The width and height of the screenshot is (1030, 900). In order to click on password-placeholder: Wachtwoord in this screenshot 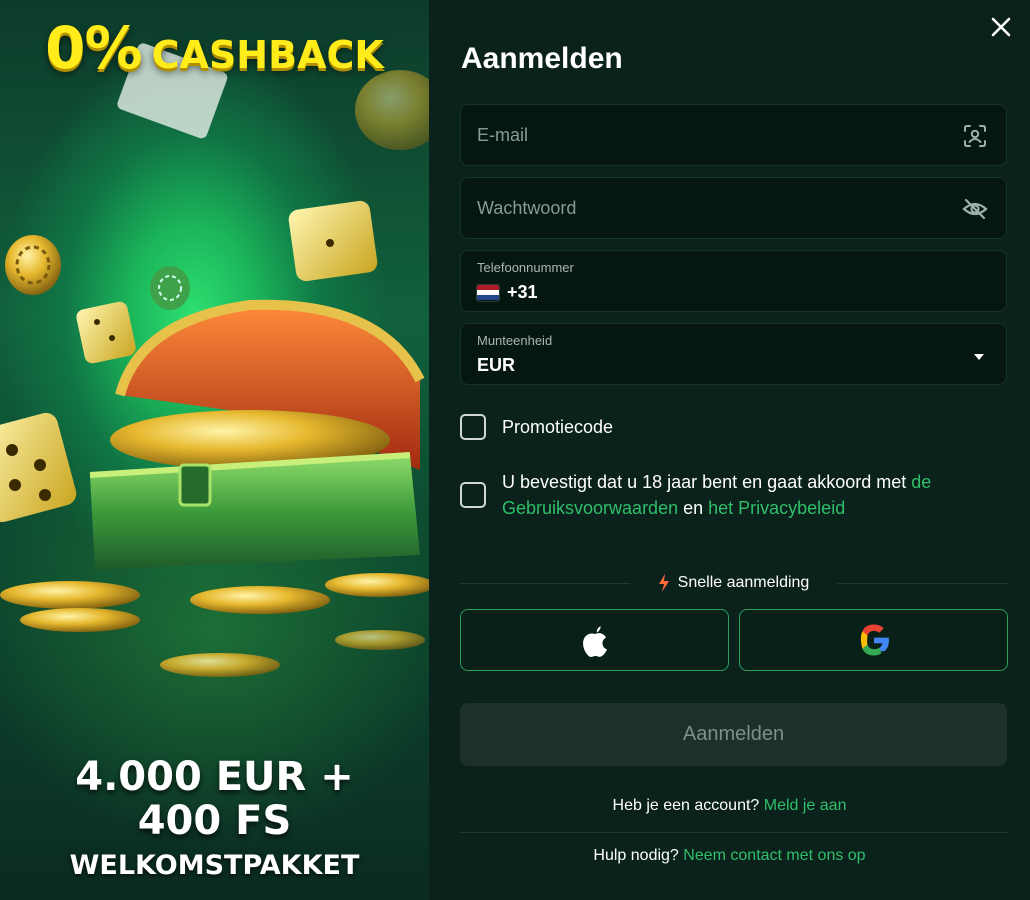, I will do `click(527, 208)`.